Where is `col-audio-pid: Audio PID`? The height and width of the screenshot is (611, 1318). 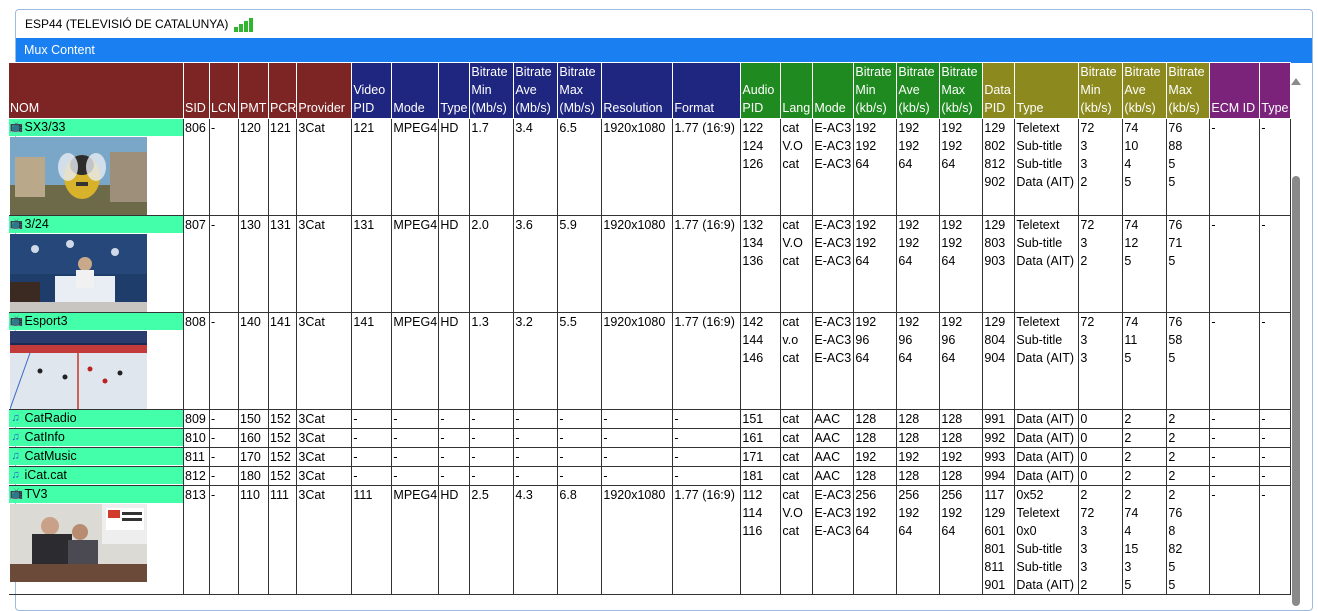 col-audio-pid: Audio PID is located at coordinates (761, 90).